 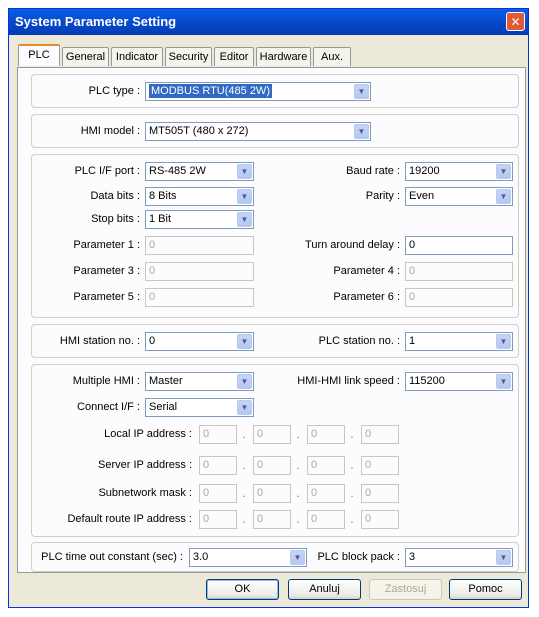 I want to click on timeout-value: 3.0, so click(x=201, y=557).